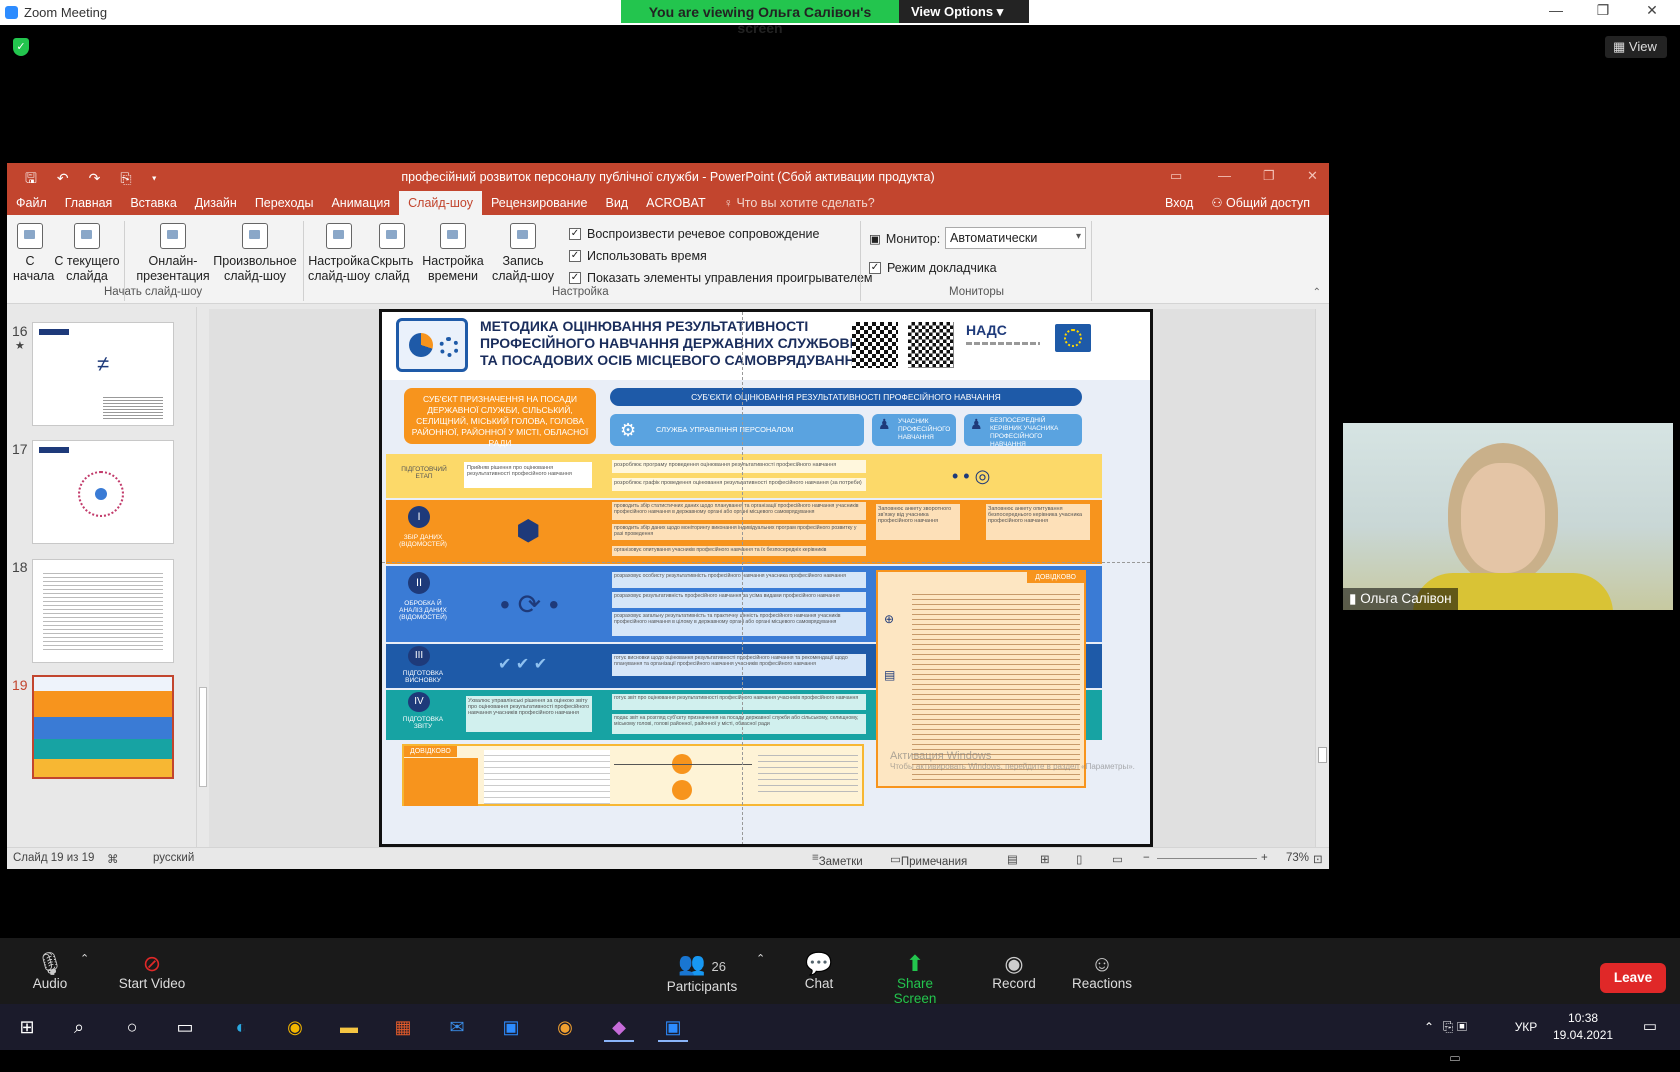 The image size is (1680, 1072). Describe the element at coordinates (1207, 858) in the screenshot. I see `zoom-slider` at that location.